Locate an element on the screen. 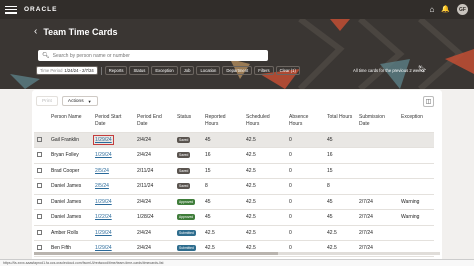  filter-exception: Exception is located at coordinates (164, 70).